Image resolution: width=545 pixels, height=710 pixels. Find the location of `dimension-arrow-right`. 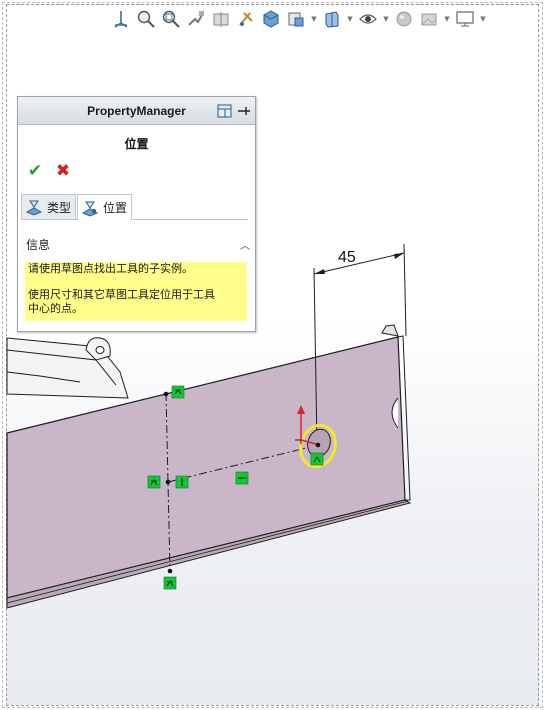

dimension-arrow-right is located at coordinates (399, 256).